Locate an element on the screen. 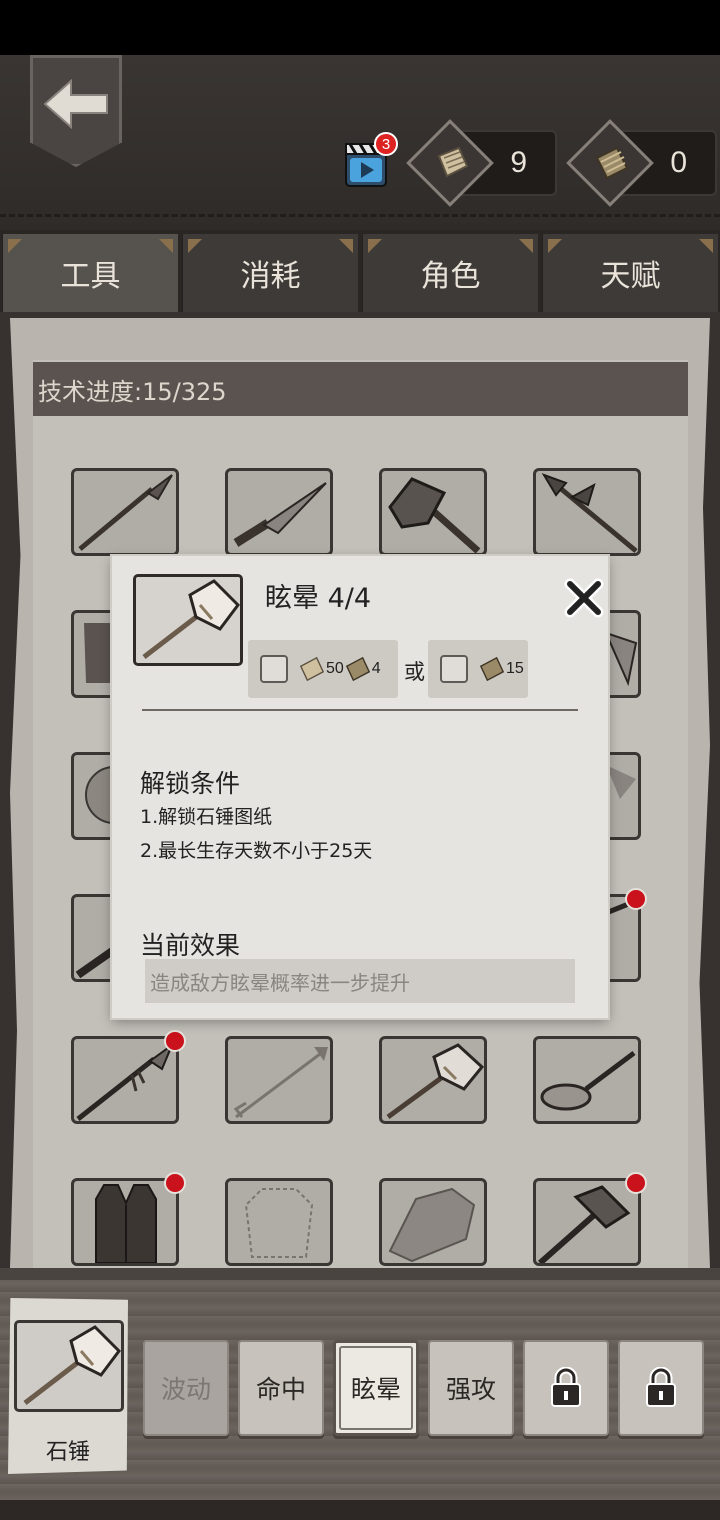 This screenshot has height=1520, width=720. tech-slot-stone-axe is located at coordinates (433, 512).